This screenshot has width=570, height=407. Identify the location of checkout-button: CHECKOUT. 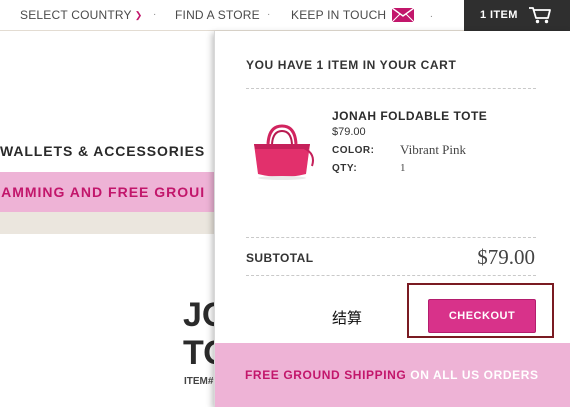
(482, 316).